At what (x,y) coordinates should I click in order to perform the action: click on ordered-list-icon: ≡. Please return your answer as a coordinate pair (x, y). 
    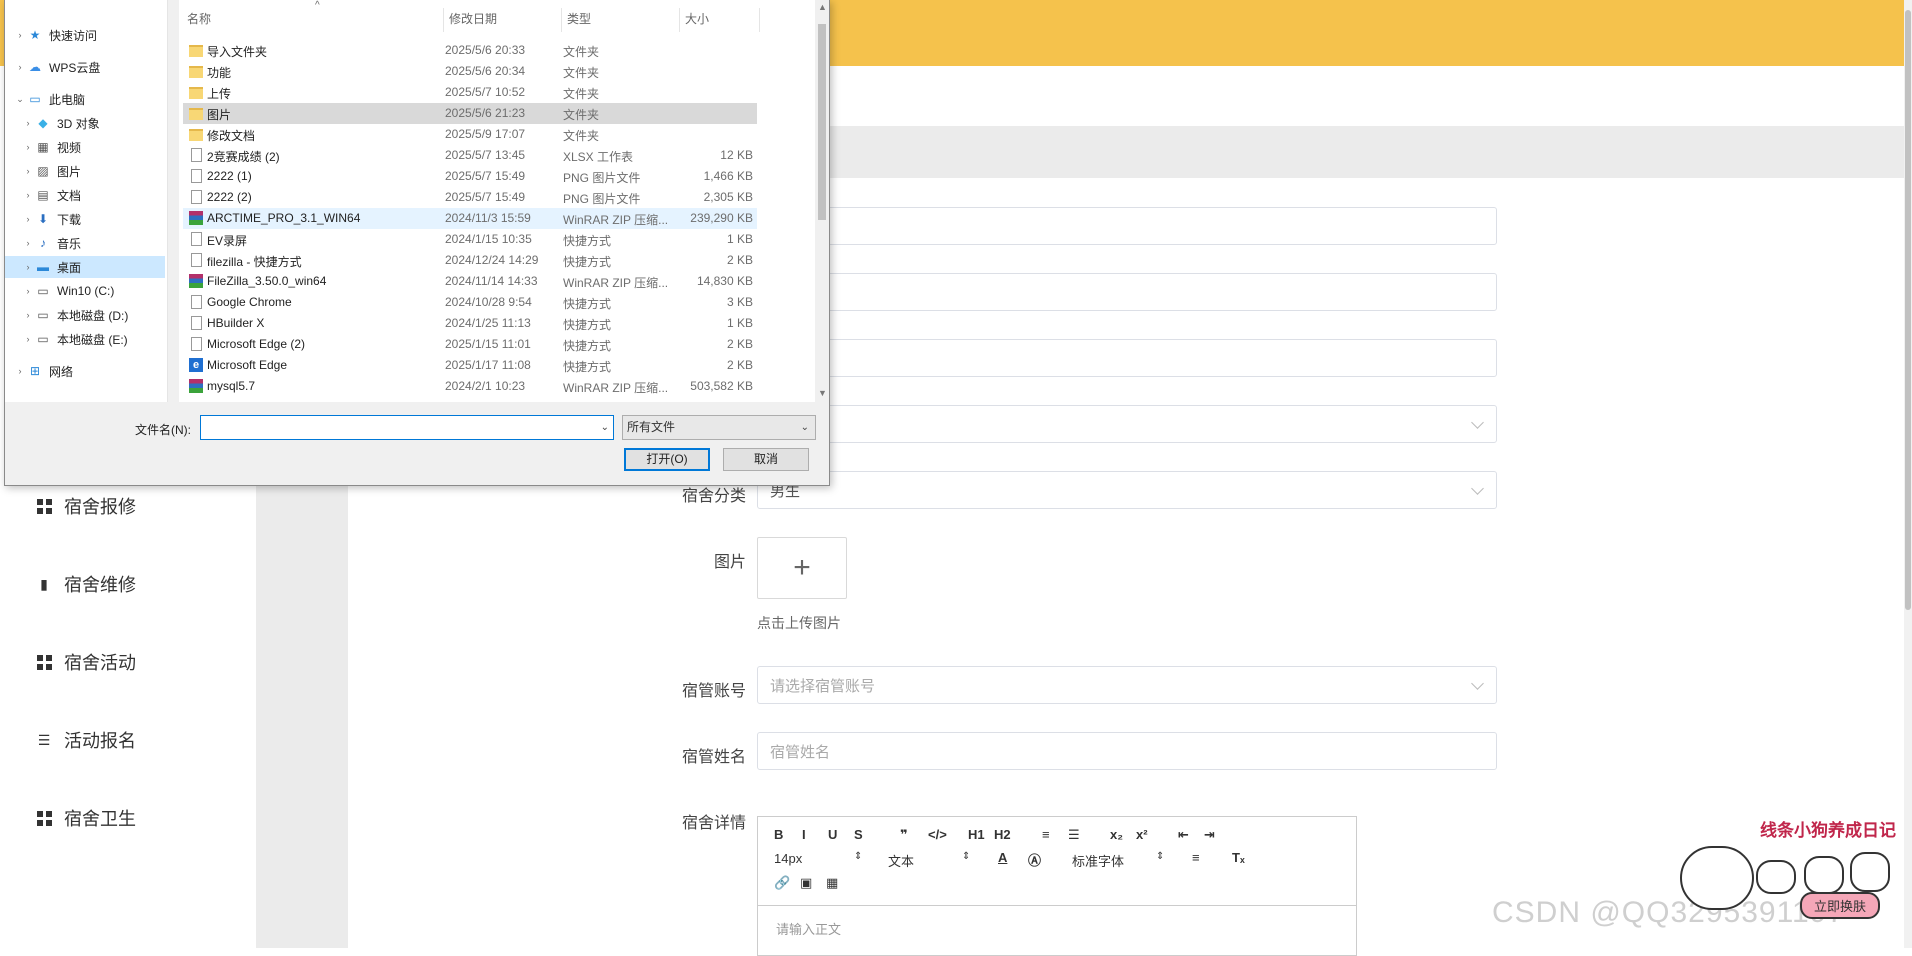
    Looking at the image, I should click on (1046, 834).